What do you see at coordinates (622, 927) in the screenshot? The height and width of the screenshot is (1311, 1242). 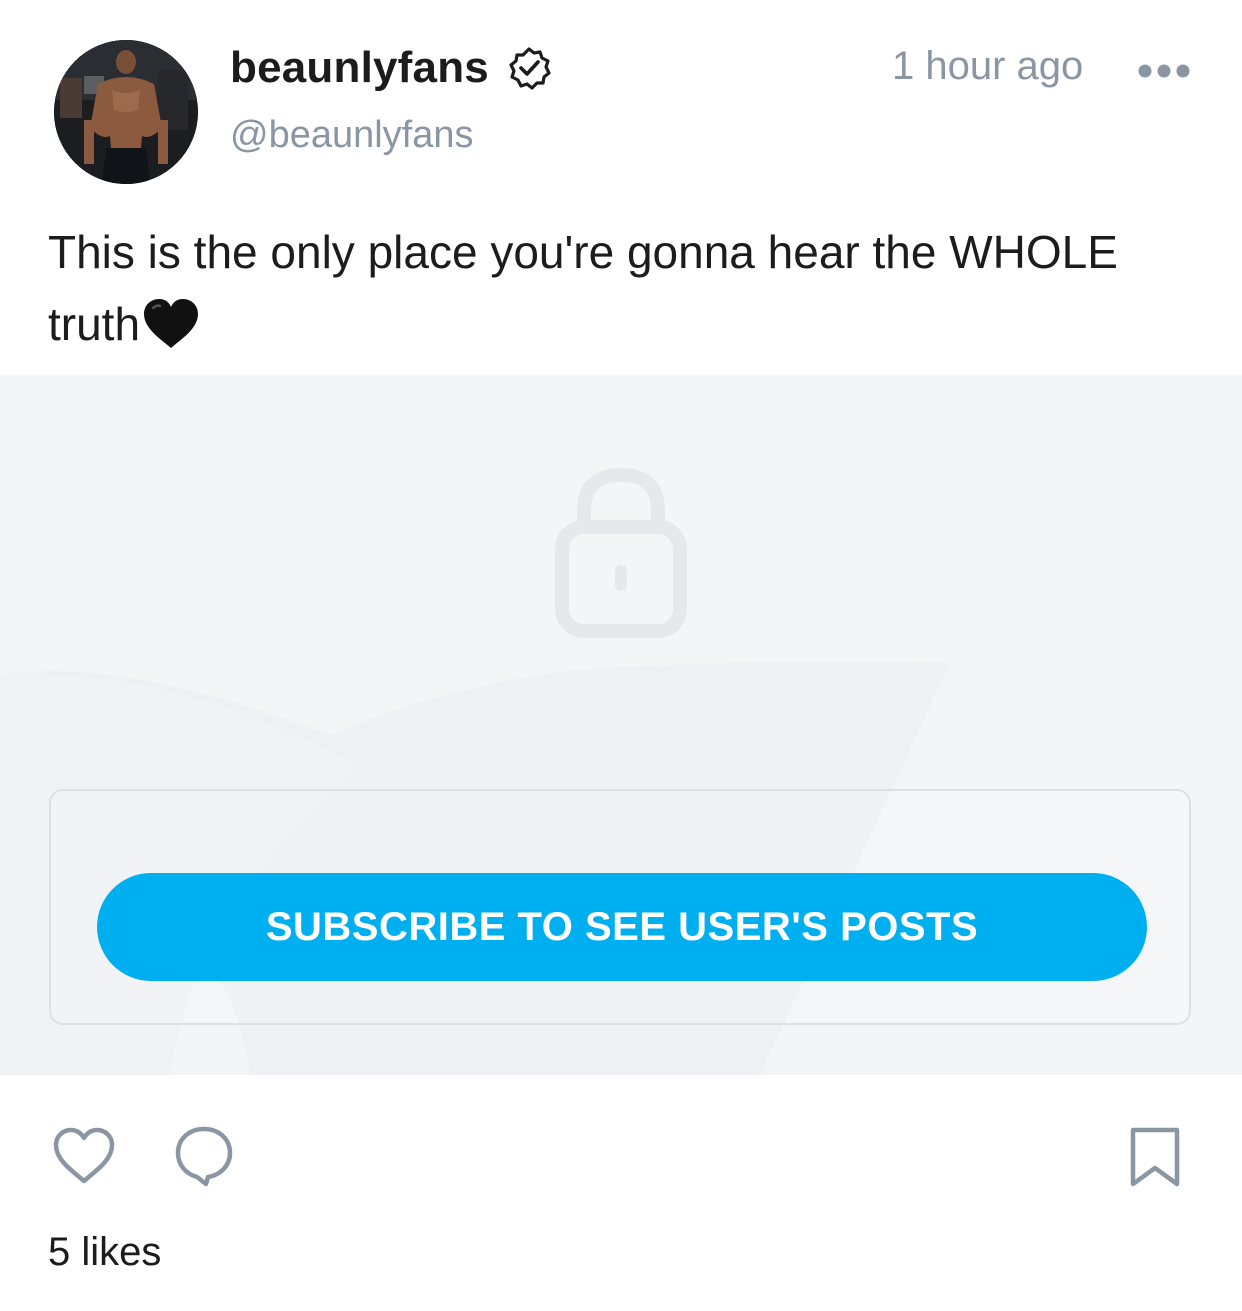 I see `subscribe-button: SUBSCRIBE TO SEE USER'S POSTS` at bounding box center [622, 927].